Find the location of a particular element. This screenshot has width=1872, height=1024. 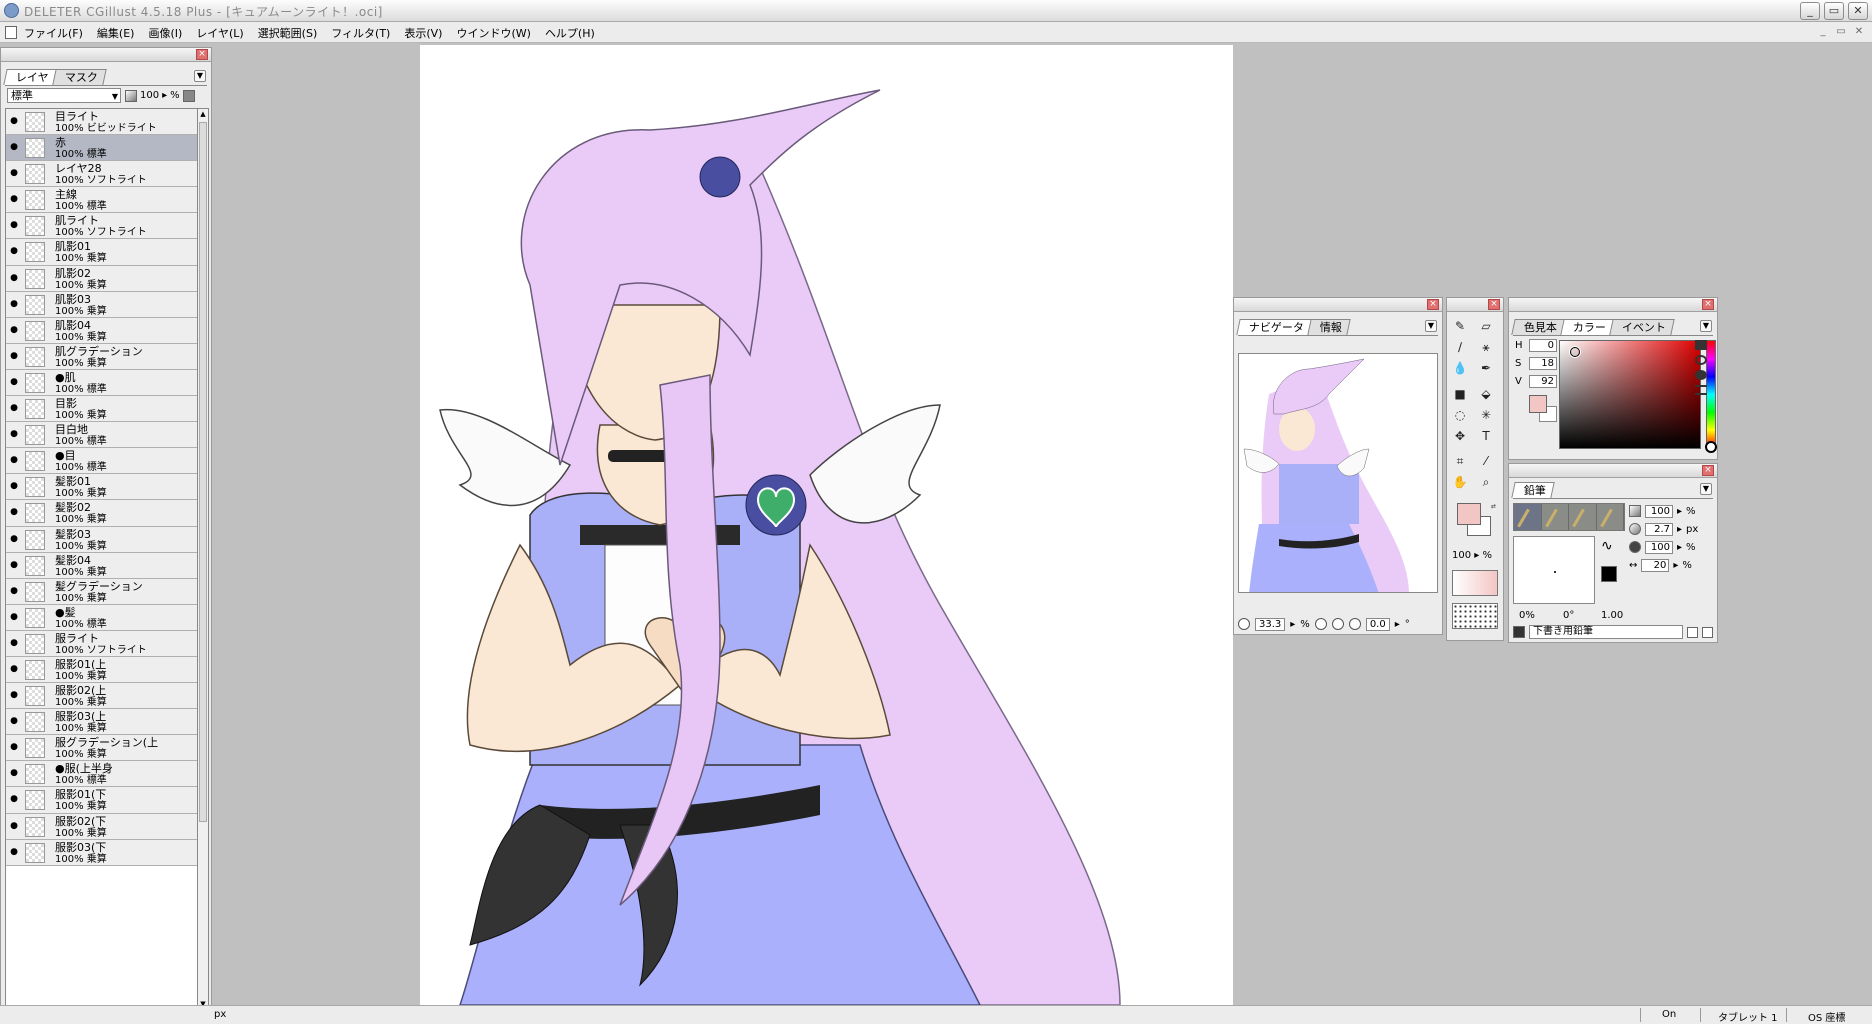

navigator-preview is located at coordinates (1338, 473).